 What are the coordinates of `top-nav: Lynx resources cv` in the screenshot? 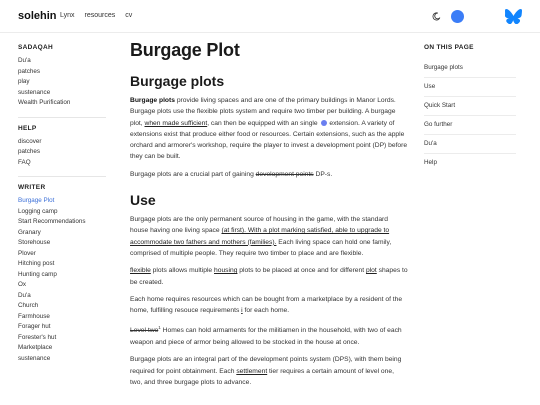 It's located at (96, 15).